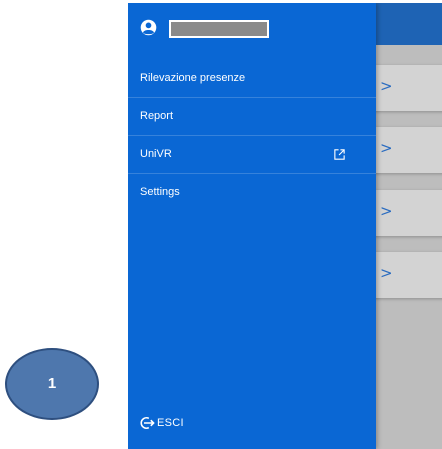 The width and height of the screenshot is (442, 449). I want to click on drawer-header, so click(252, 24).